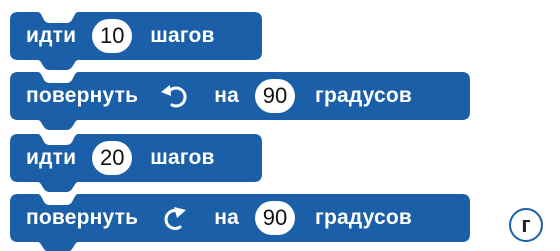 The width and height of the screenshot is (560, 251). What do you see at coordinates (112, 158) in the screenshot?
I see `steps-input: 20` at bounding box center [112, 158].